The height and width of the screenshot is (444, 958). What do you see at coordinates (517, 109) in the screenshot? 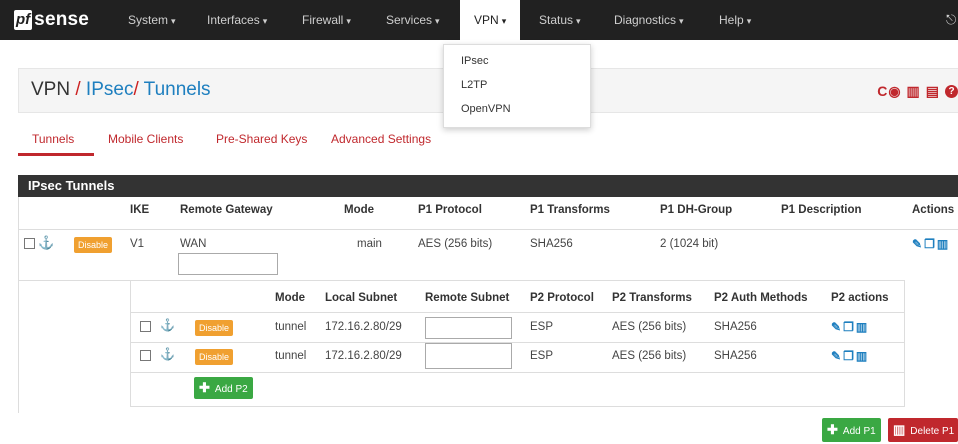
I see `menu-item-openvpn: OpenVPN` at bounding box center [517, 109].